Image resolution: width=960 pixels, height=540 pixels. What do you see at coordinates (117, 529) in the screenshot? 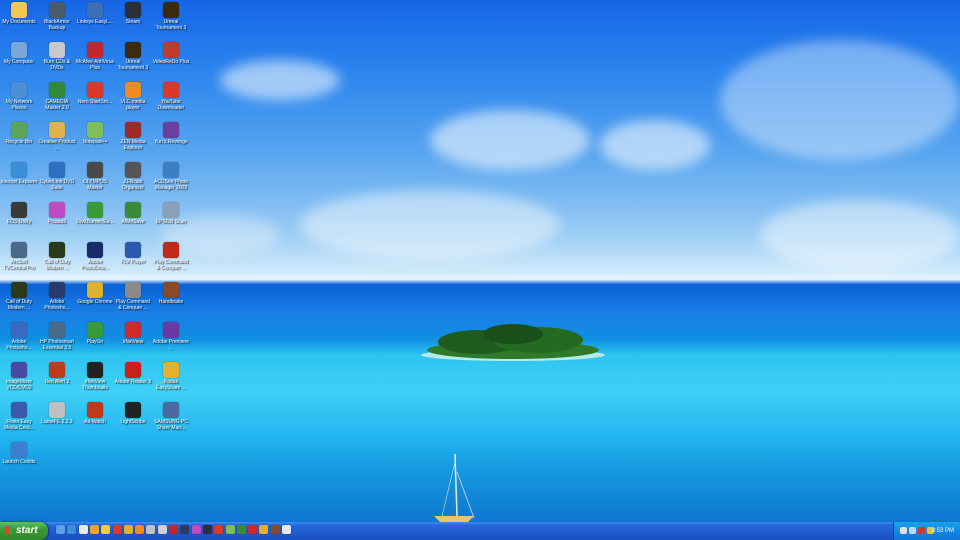
I see `nero-icon` at bounding box center [117, 529].